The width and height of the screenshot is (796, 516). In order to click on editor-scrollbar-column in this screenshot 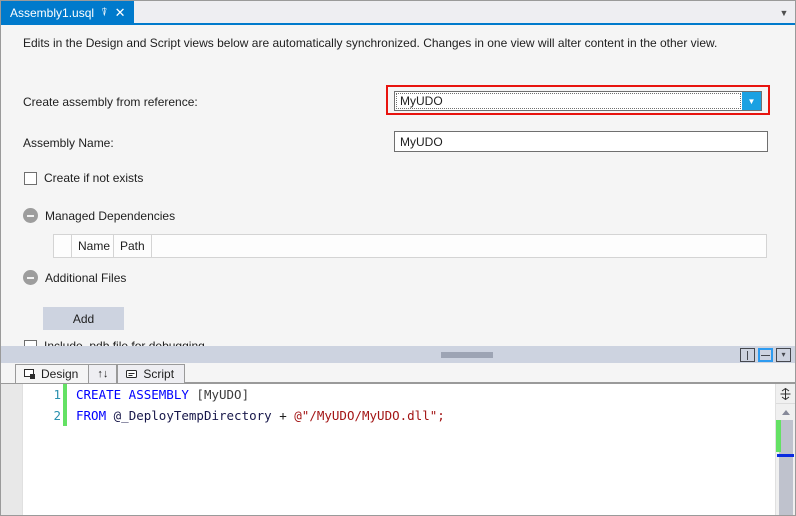, I will do `click(785, 449)`.